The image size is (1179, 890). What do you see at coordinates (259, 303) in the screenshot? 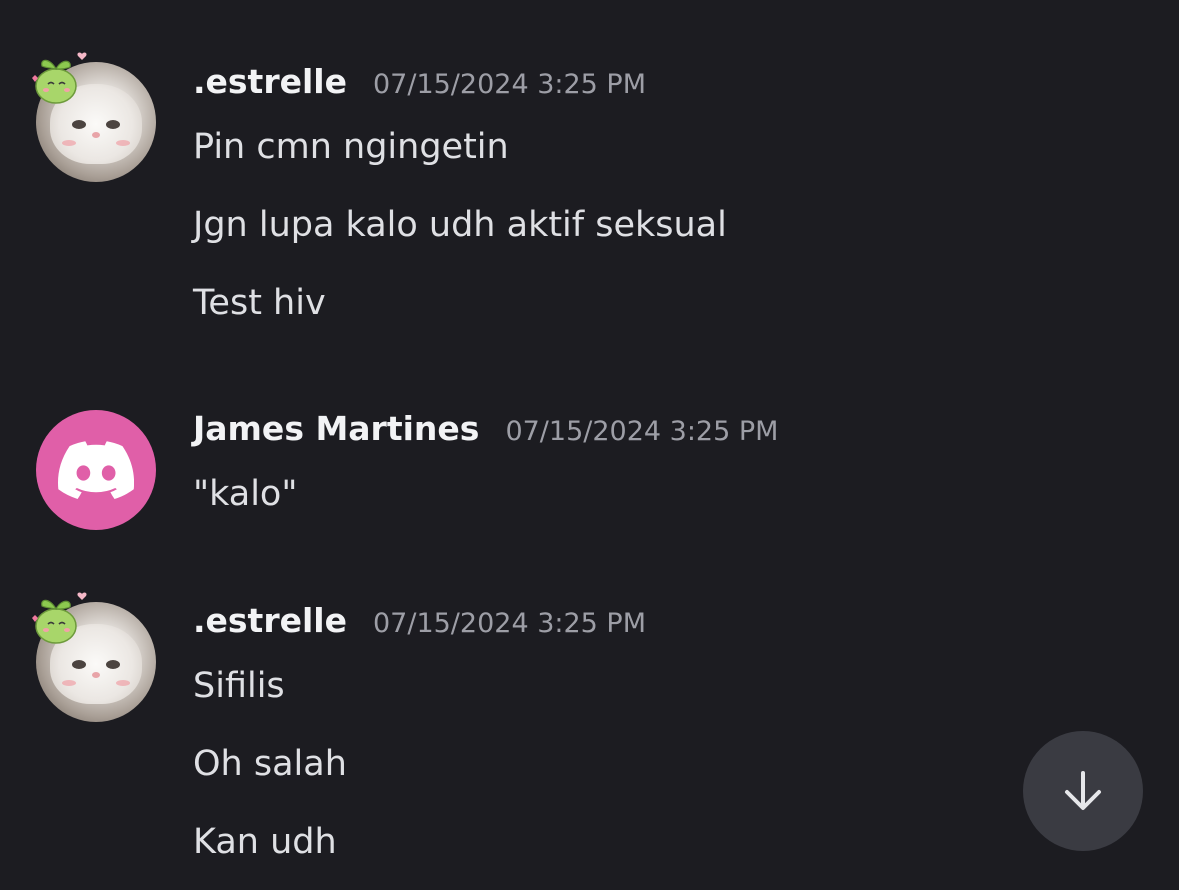
I see `message-text: Test hiv` at bounding box center [259, 303].